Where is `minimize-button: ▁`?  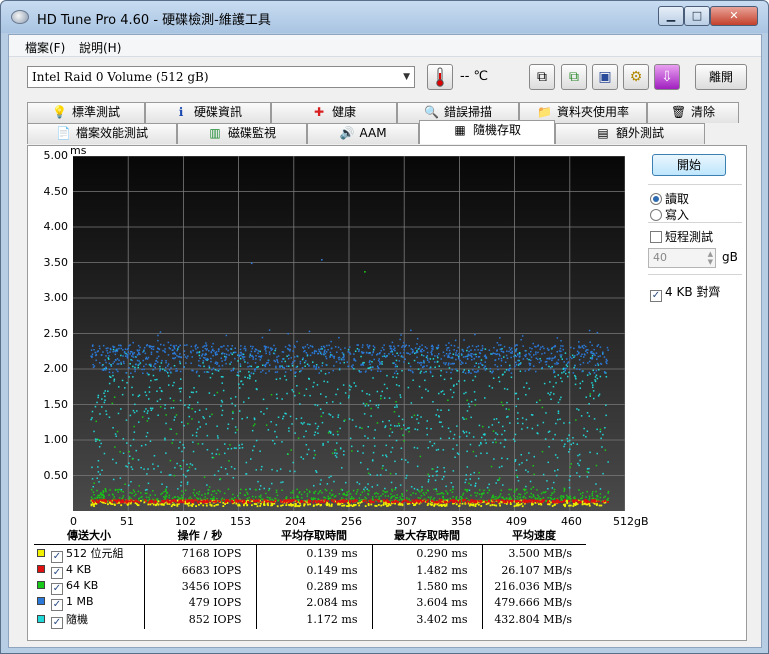
minimize-button: ▁ is located at coordinates (671, 16).